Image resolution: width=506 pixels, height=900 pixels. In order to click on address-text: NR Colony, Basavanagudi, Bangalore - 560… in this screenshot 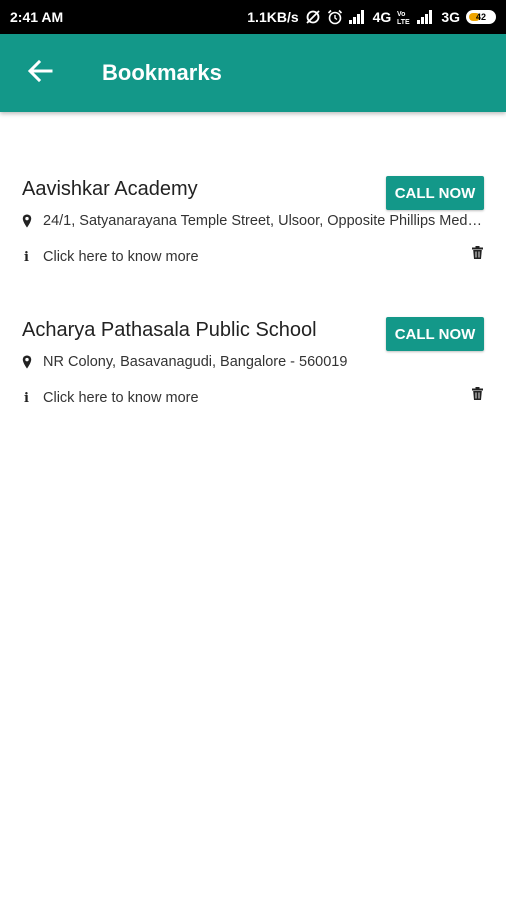, I will do `click(195, 362)`.